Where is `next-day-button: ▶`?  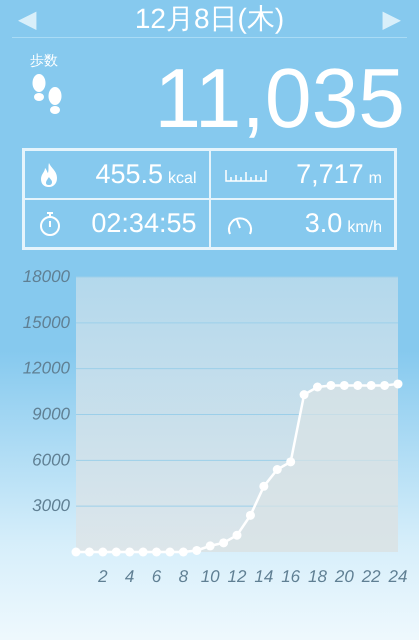
next-day-button: ▶ is located at coordinates (391, 18).